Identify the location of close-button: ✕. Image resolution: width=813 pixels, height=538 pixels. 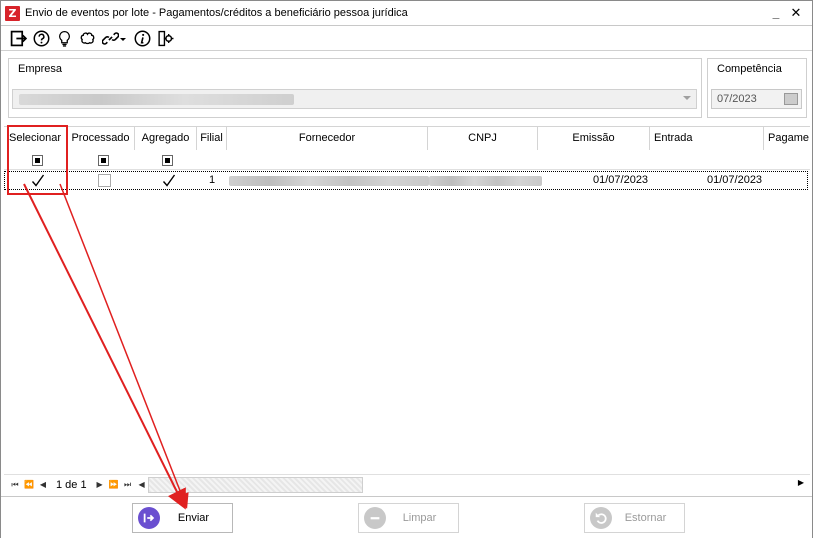
(796, 13).